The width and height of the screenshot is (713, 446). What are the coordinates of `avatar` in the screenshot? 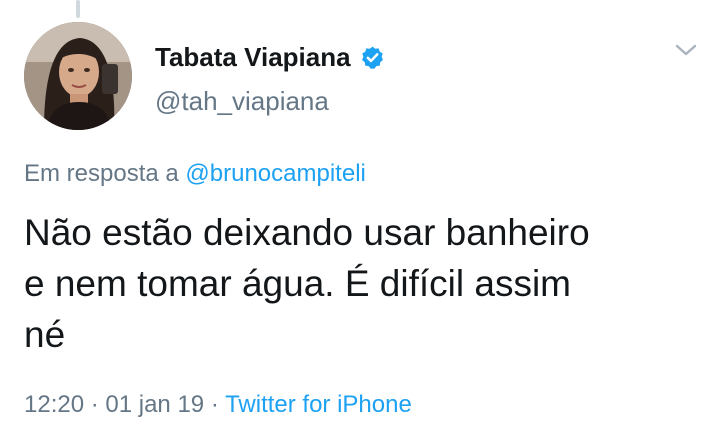 It's located at (78, 76).